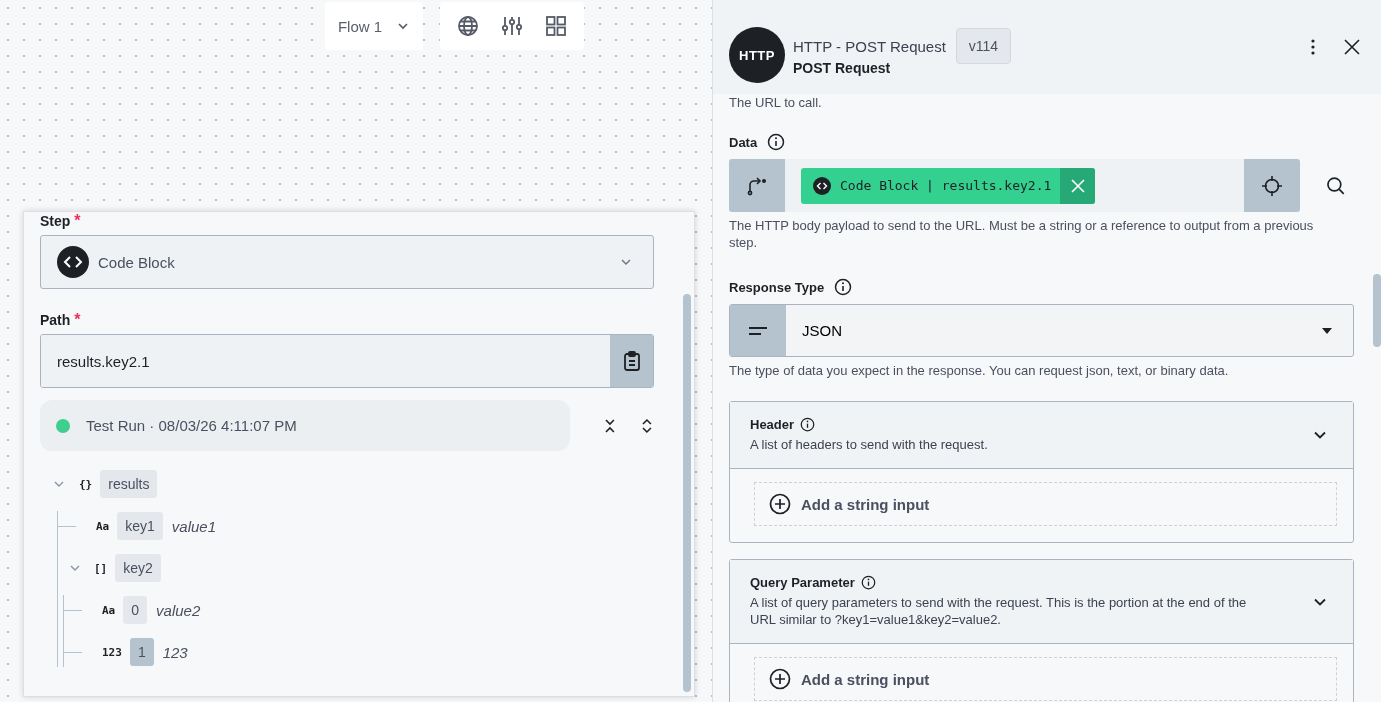 This screenshot has width=1381, height=702. Describe the element at coordinates (55, 320) in the screenshot. I see `field-label: Path` at that location.